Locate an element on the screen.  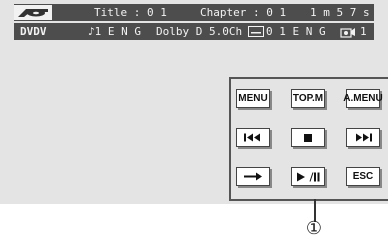
angle-icon is located at coordinates (348, 33).